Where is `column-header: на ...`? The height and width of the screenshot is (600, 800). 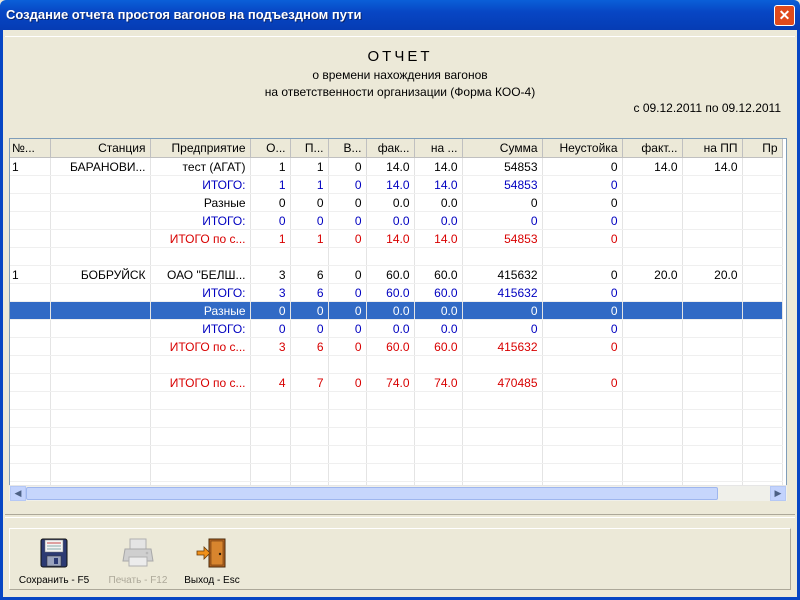 column-header: на ... is located at coordinates (438, 148).